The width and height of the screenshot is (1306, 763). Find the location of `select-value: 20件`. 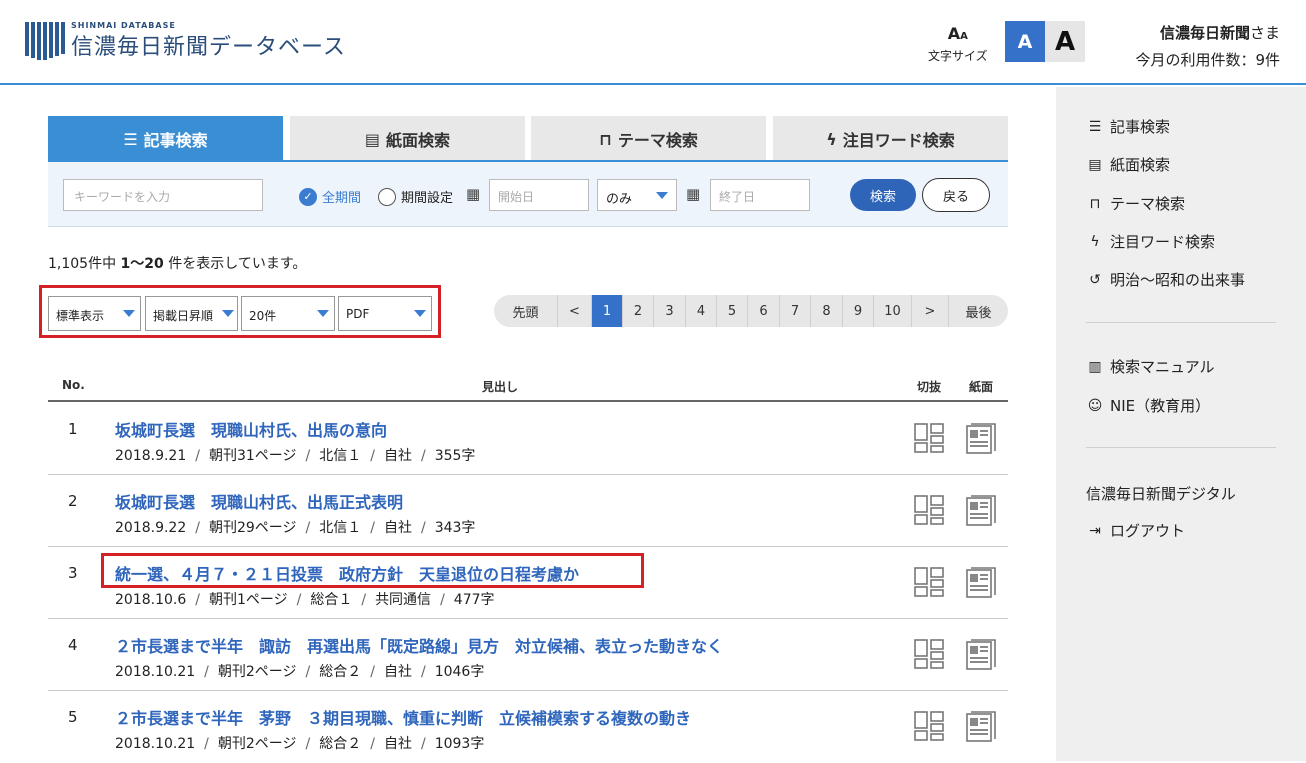

select-value: 20件 is located at coordinates (263, 316).